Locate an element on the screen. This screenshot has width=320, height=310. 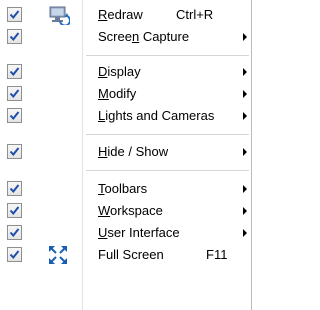
menu-item-lights-and-cameras: Lights and Cameras is located at coordinates (125, 116).